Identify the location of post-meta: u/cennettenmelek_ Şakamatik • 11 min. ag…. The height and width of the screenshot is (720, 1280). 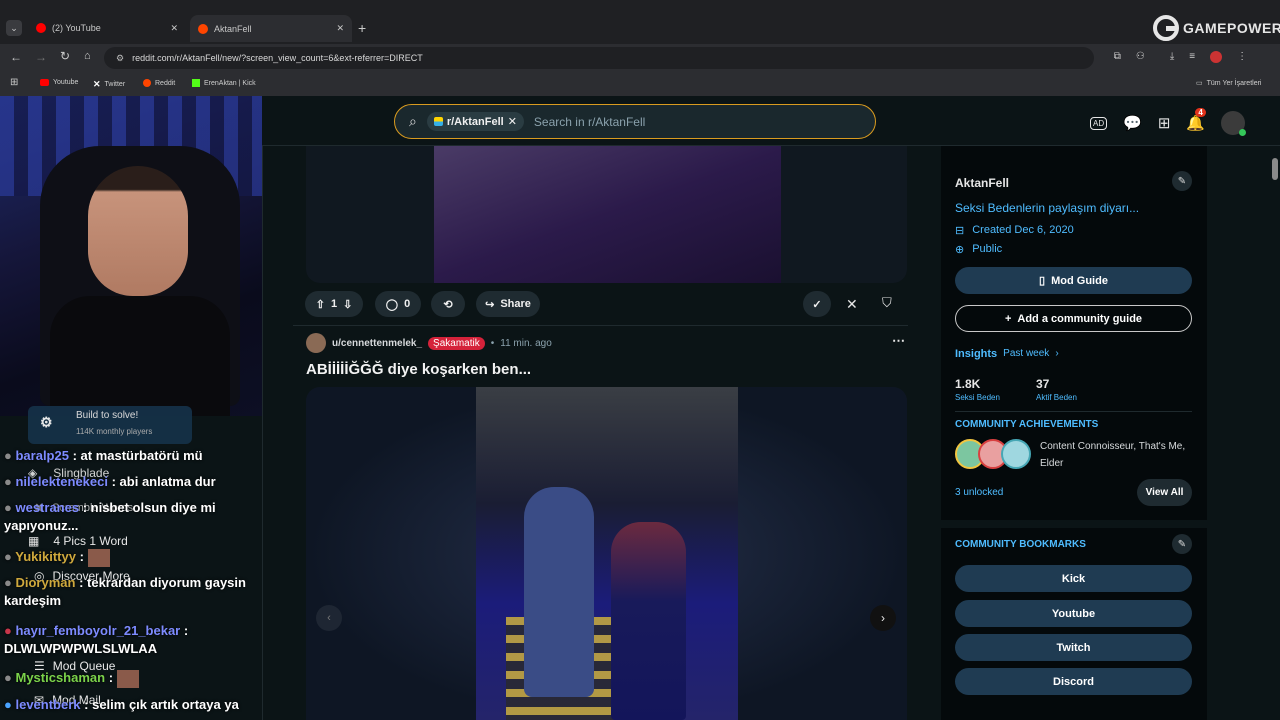
(429, 343).